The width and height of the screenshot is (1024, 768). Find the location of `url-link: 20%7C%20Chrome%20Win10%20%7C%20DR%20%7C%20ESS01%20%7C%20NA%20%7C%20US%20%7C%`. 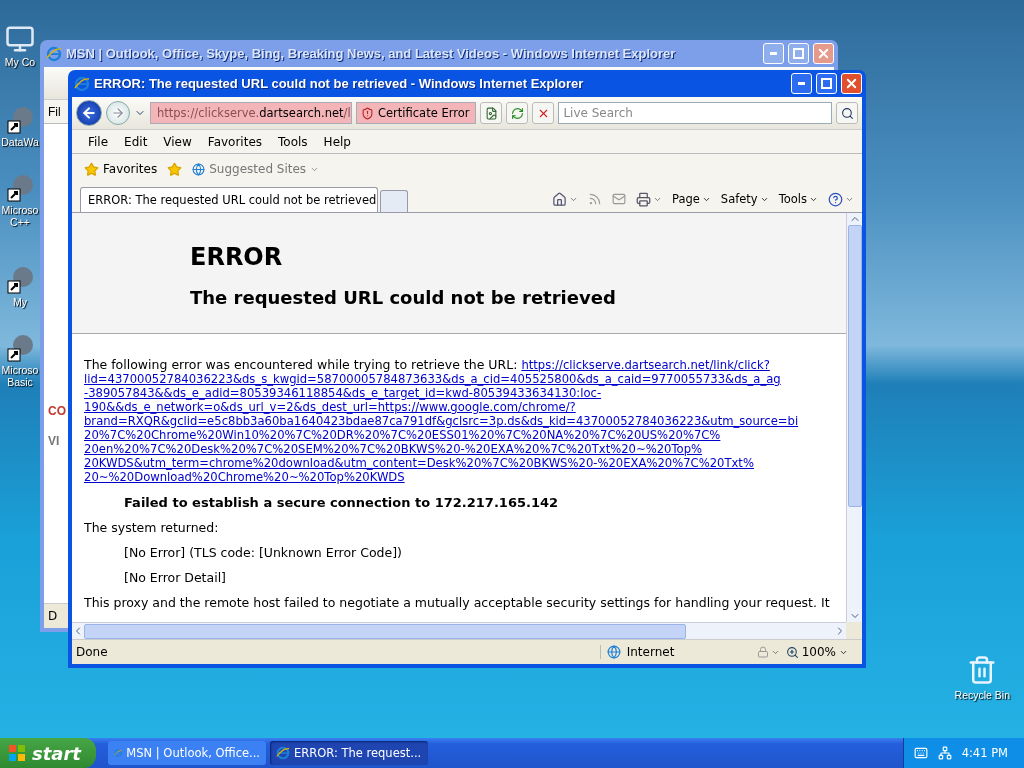

url-link: 20%7C%20Chrome%20Win10%20%7C%20DR%20%7C%20ESS01%20%7C%20NA%20%7C%20US%20%7C% is located at coordinates (402, 435).